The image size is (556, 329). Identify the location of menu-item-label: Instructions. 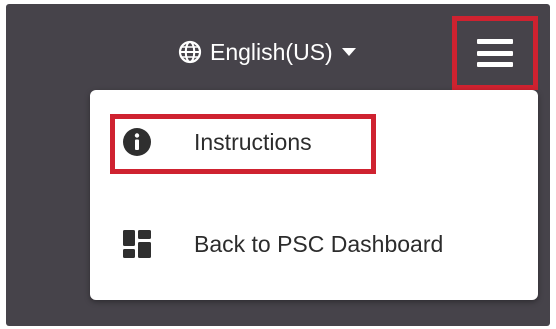
(253, 141).